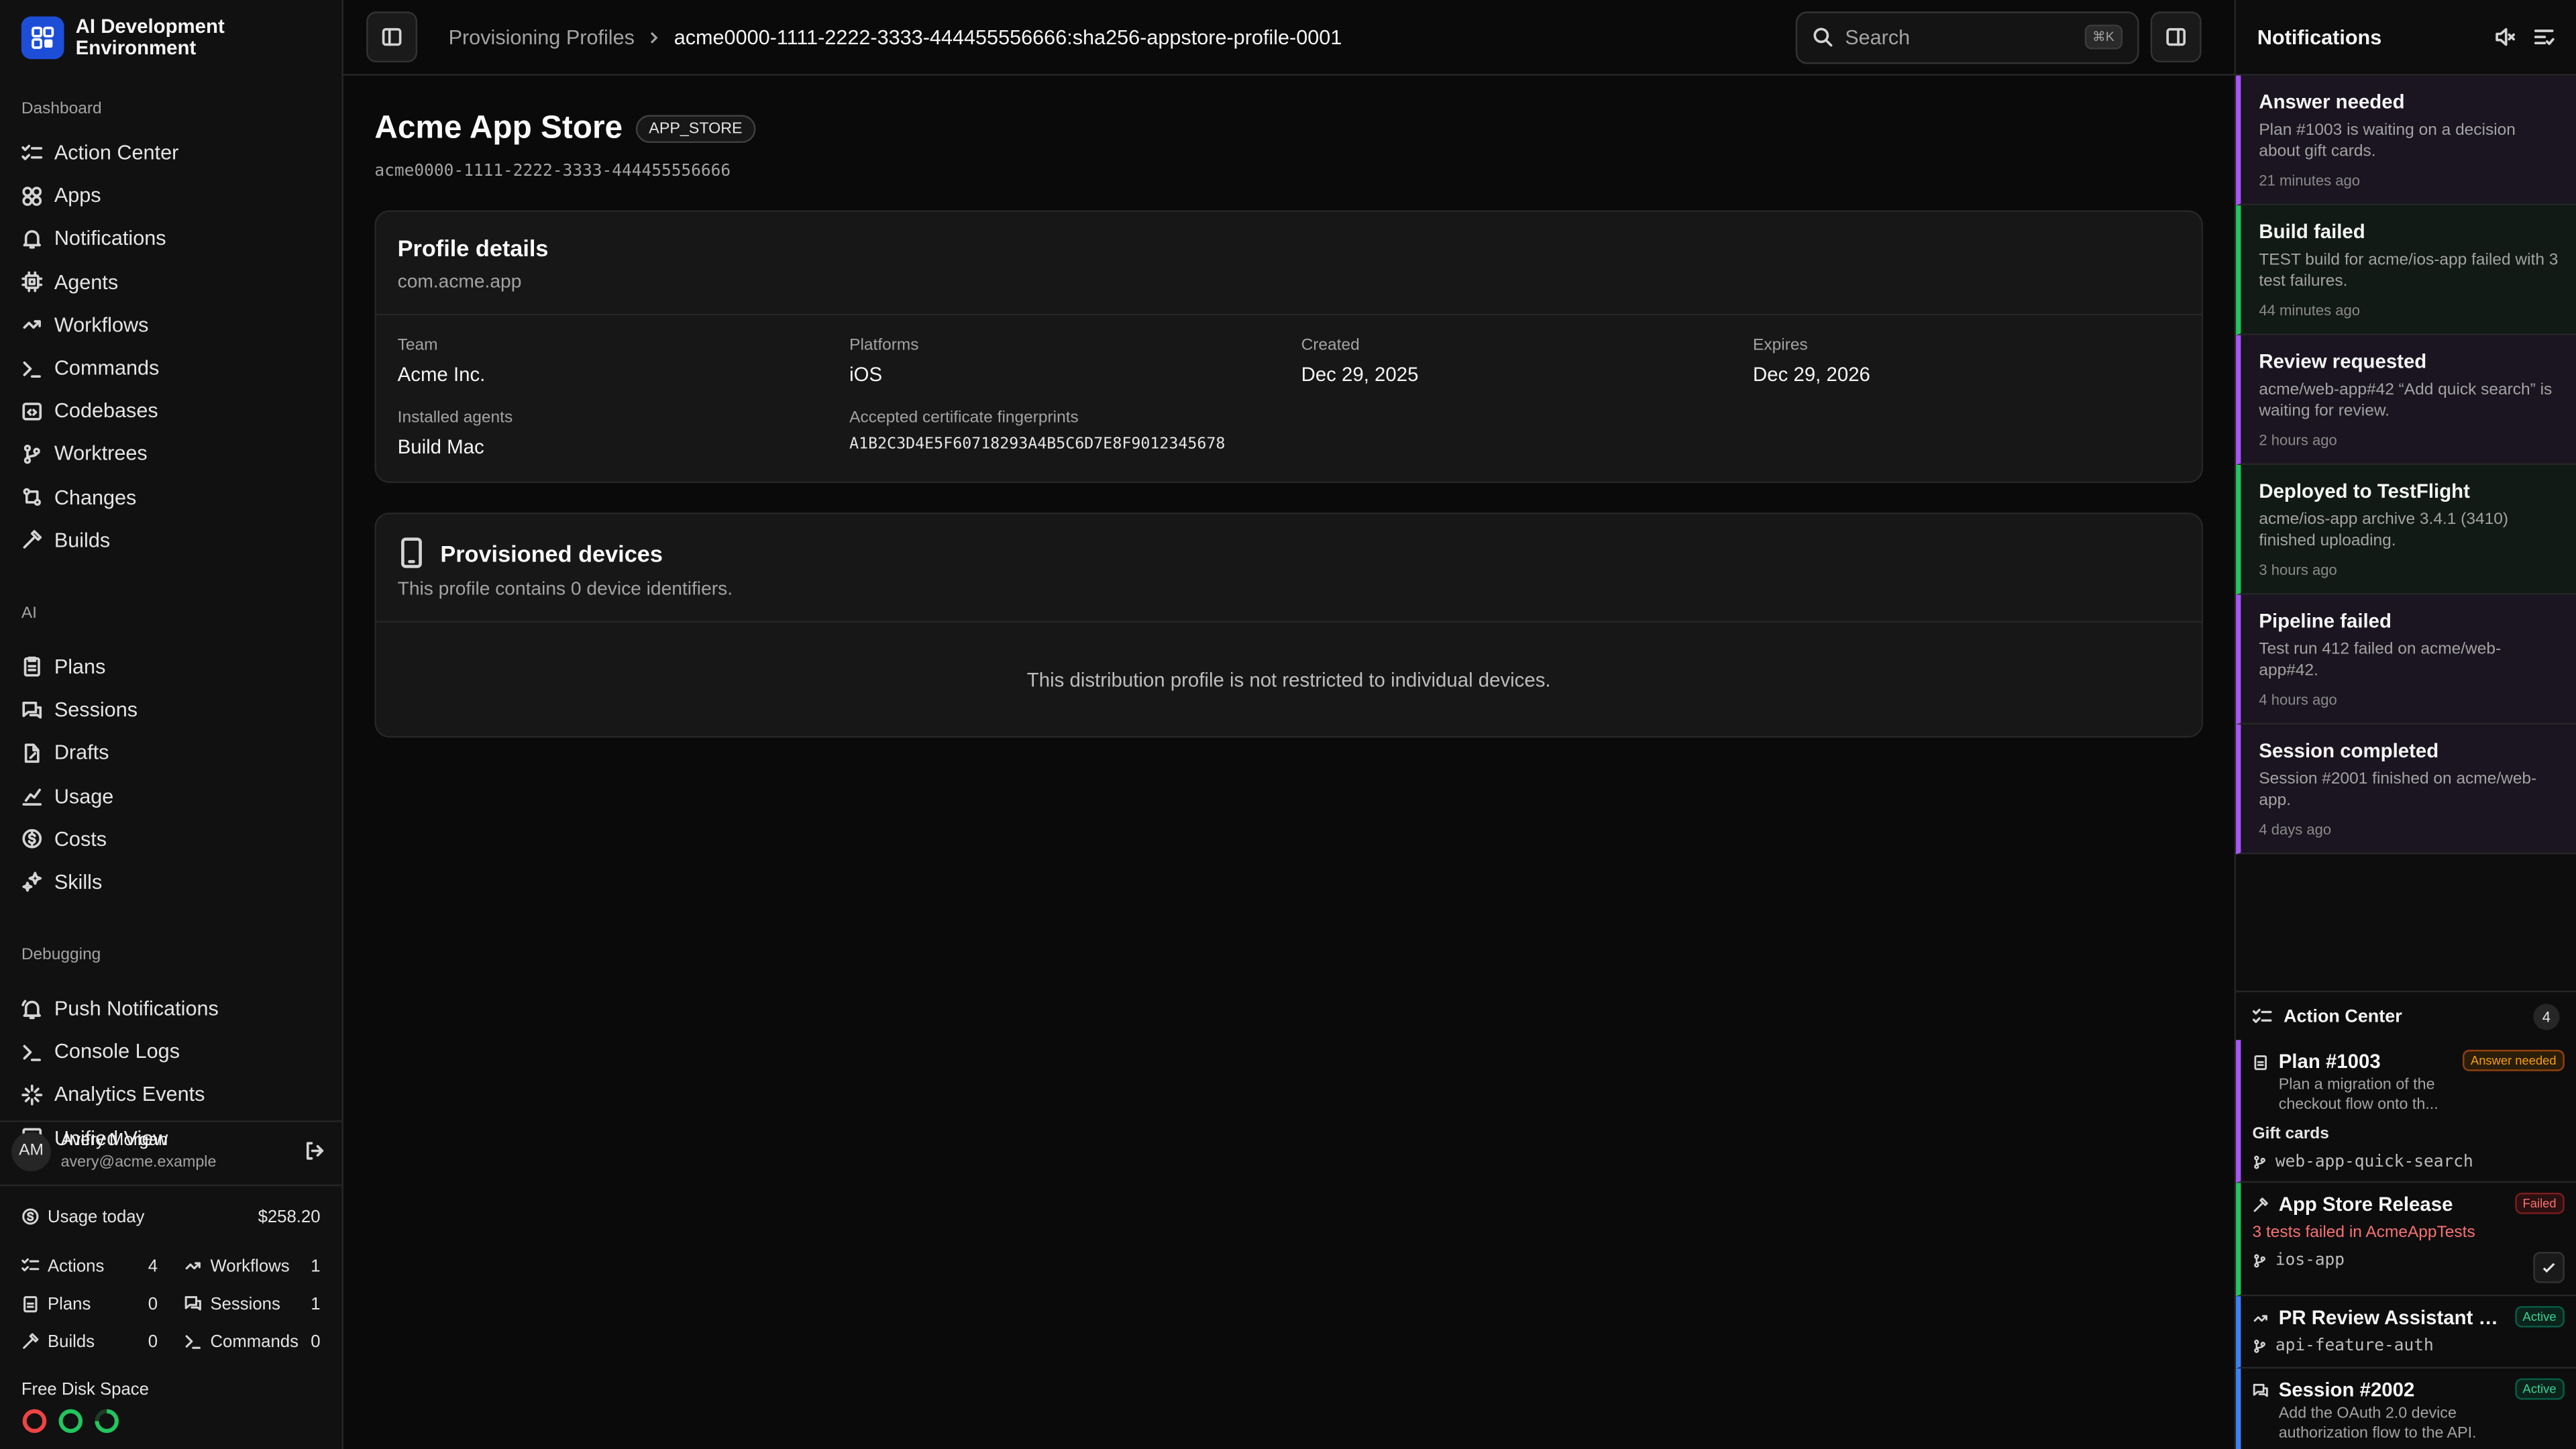 This screenshot has width=2576, height=1449. What do you see at coordinates (171, 1421) in the screenshot?
I see `disk-space-rings` at bounding box center [171, 1421].